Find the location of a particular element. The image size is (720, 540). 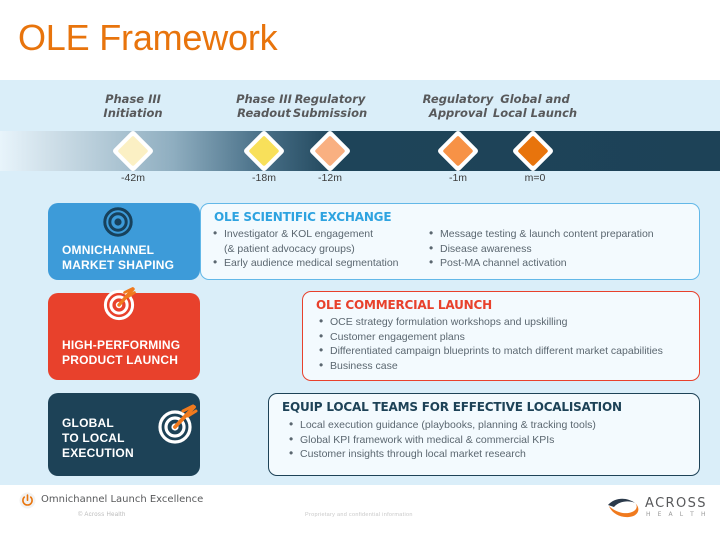

card-label-line1: GLOBAL is located at coordinates (88, 423).